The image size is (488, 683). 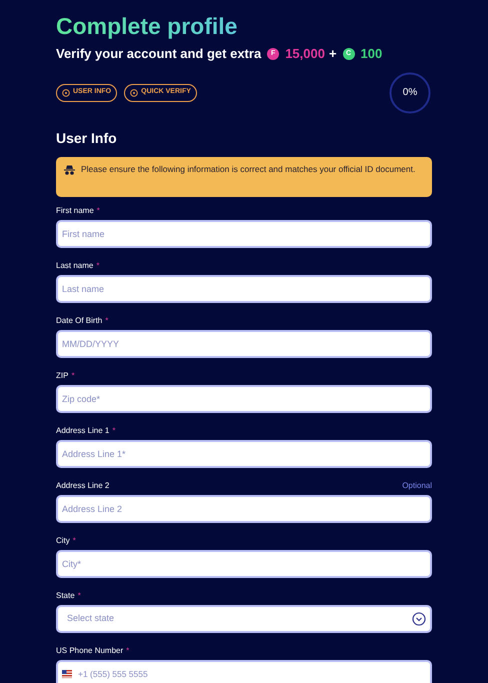 What do you see at coordinates (244, 398) in the screenshot?
I see `input-field: Zip code*` at bounding box center [244, 398].